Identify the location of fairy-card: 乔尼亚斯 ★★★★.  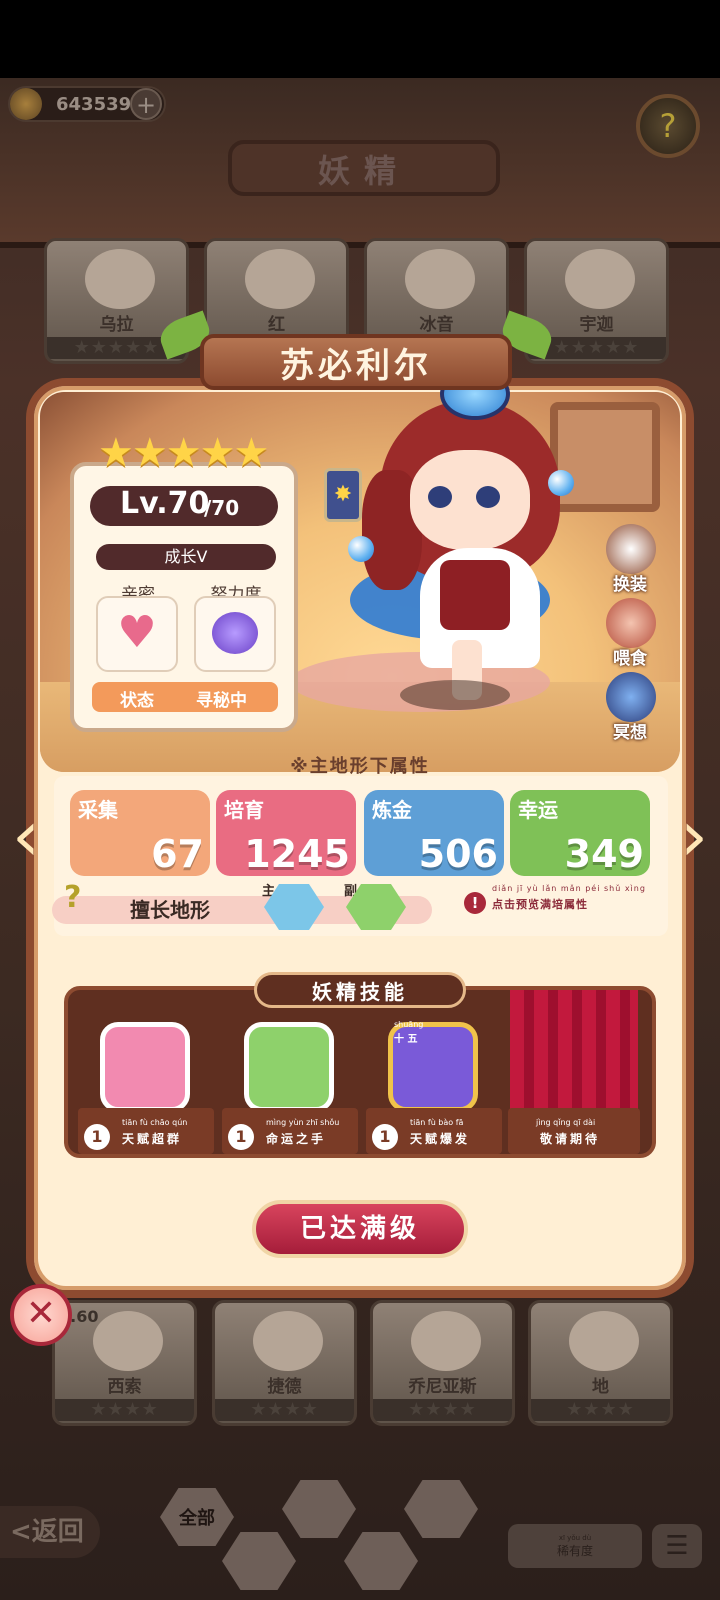
(442, 1363).